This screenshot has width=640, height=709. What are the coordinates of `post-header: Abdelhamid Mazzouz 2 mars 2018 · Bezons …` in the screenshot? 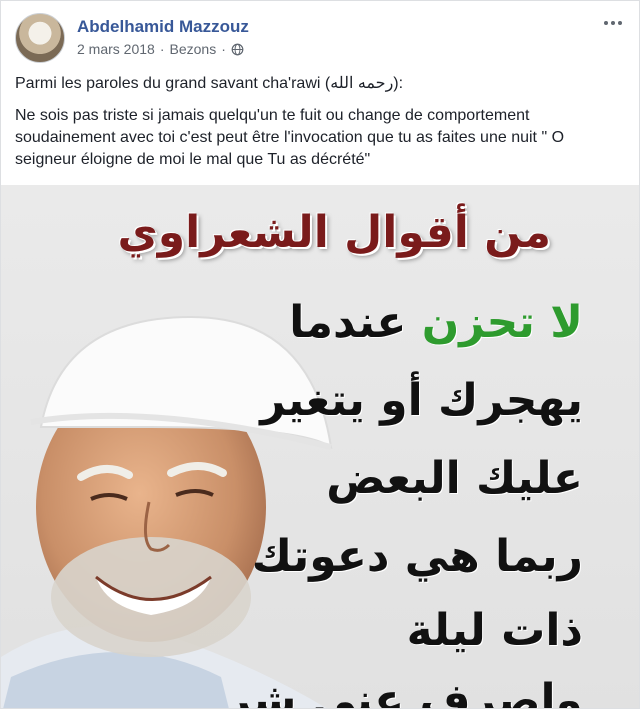 It's located at (321, 38).